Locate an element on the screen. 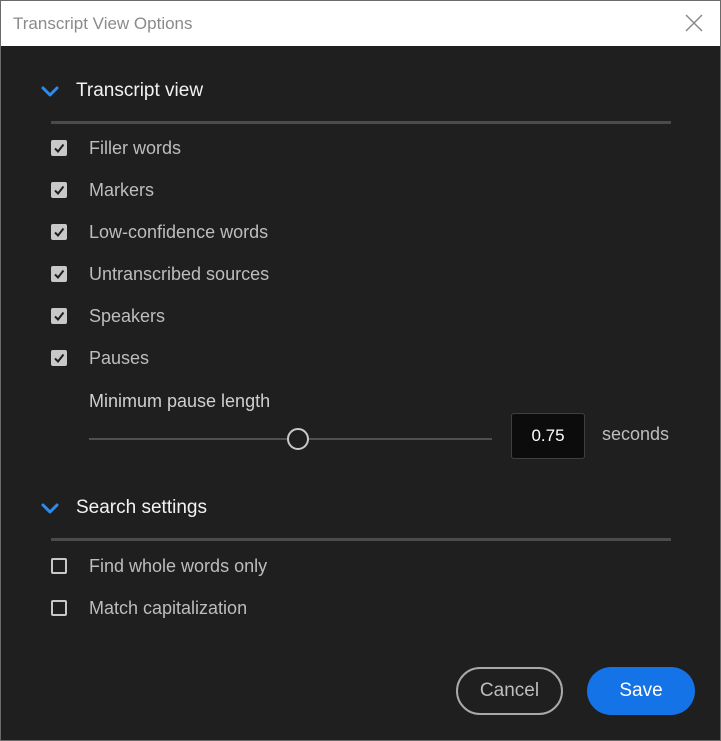  markers-checkbox is located at coordinates (59, 190).